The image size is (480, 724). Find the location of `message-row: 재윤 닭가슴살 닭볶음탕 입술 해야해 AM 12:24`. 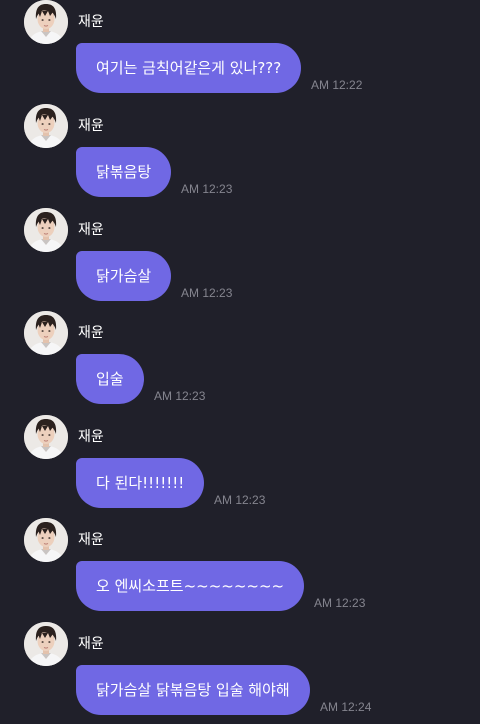

message-row: 재윤 닭가슴살 닭볶음탕 입술 해야해 AM 12:24 is located at coordinates (240, 672).